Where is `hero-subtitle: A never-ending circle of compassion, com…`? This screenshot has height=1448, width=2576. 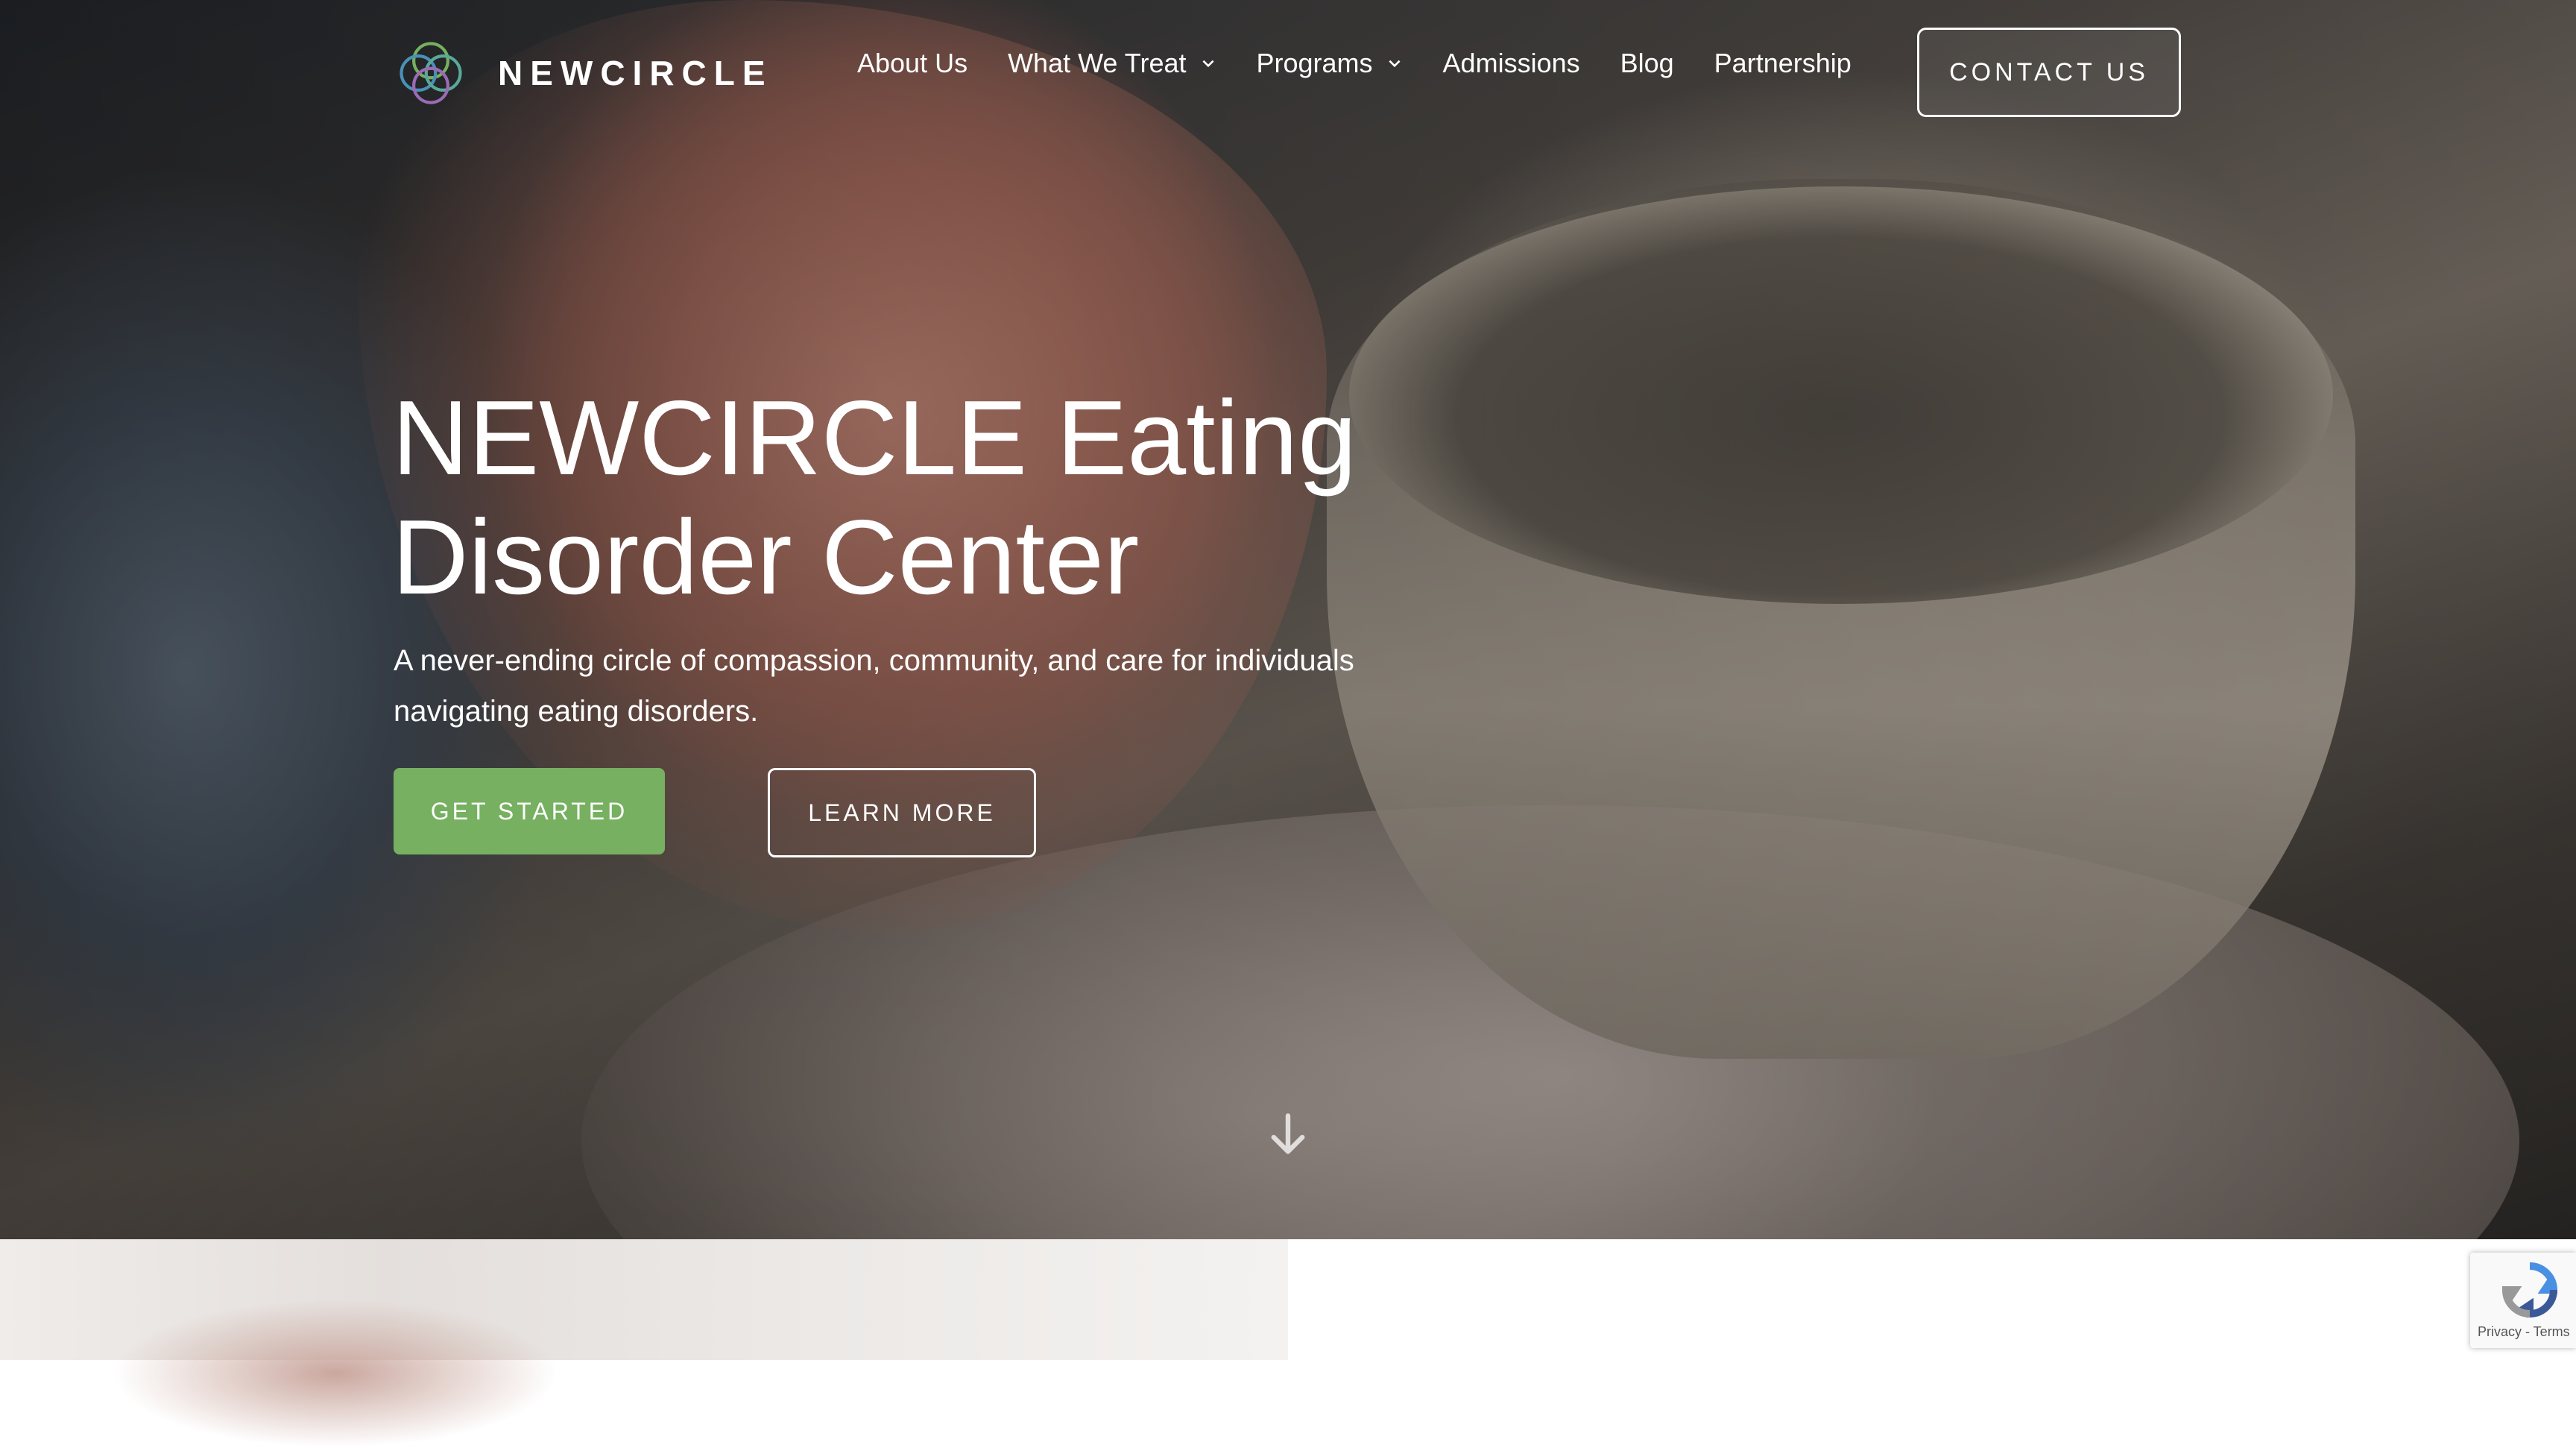
hero-subtitle: A never-ending circle of compassion, com… is located at coordinates (874, 686).